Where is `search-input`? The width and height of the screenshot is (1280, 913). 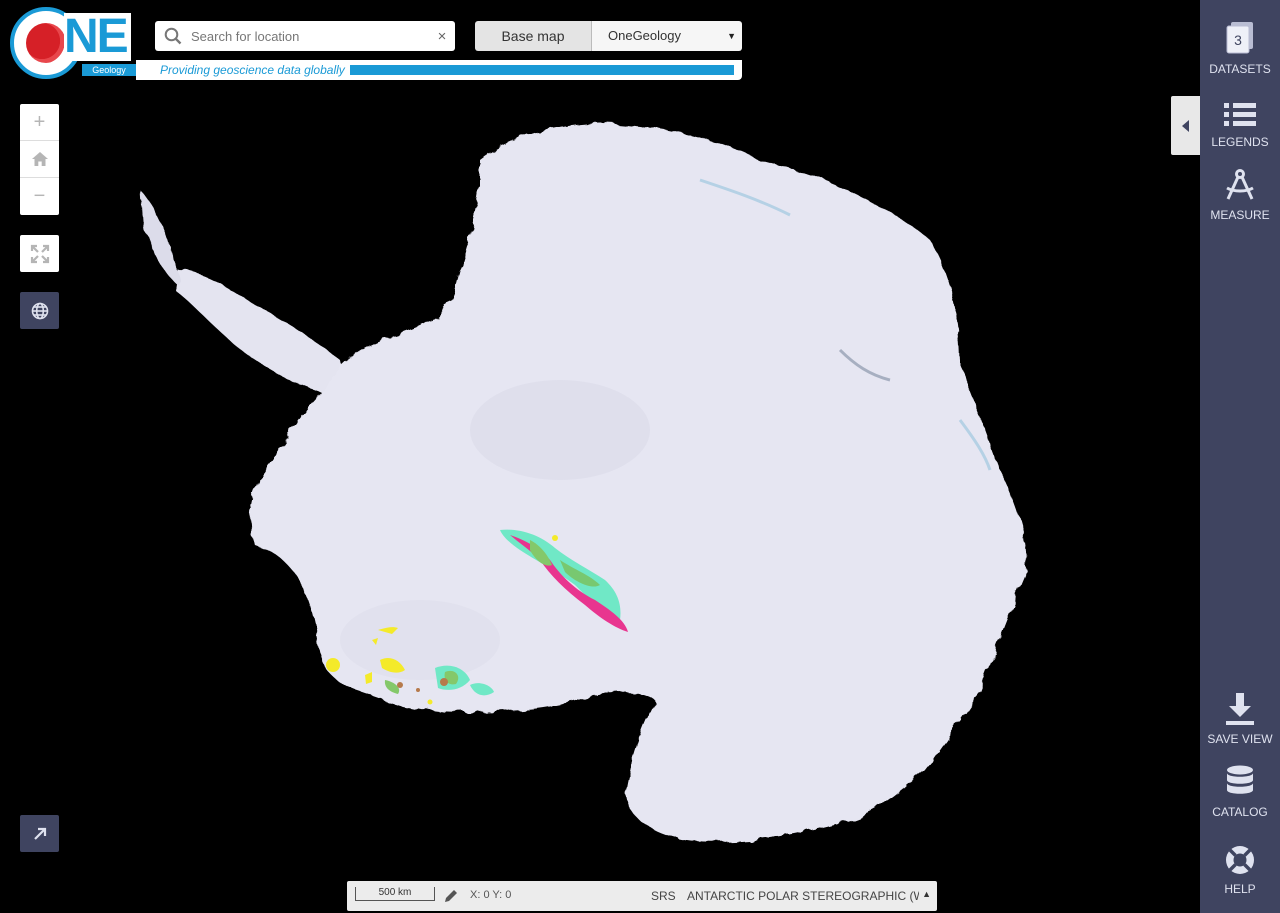
search-input is located at coordinates (310, 36).